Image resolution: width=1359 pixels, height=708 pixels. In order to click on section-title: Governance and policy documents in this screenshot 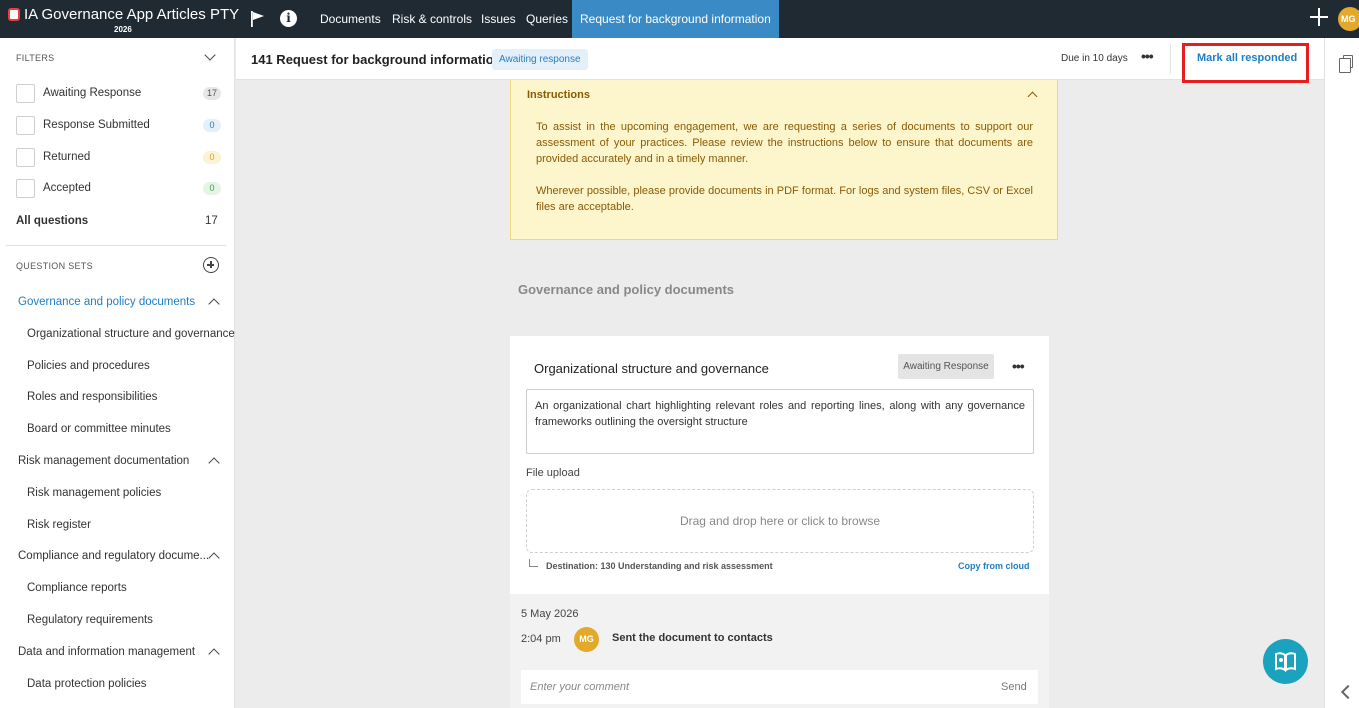, I will do `click(626, 289)`.